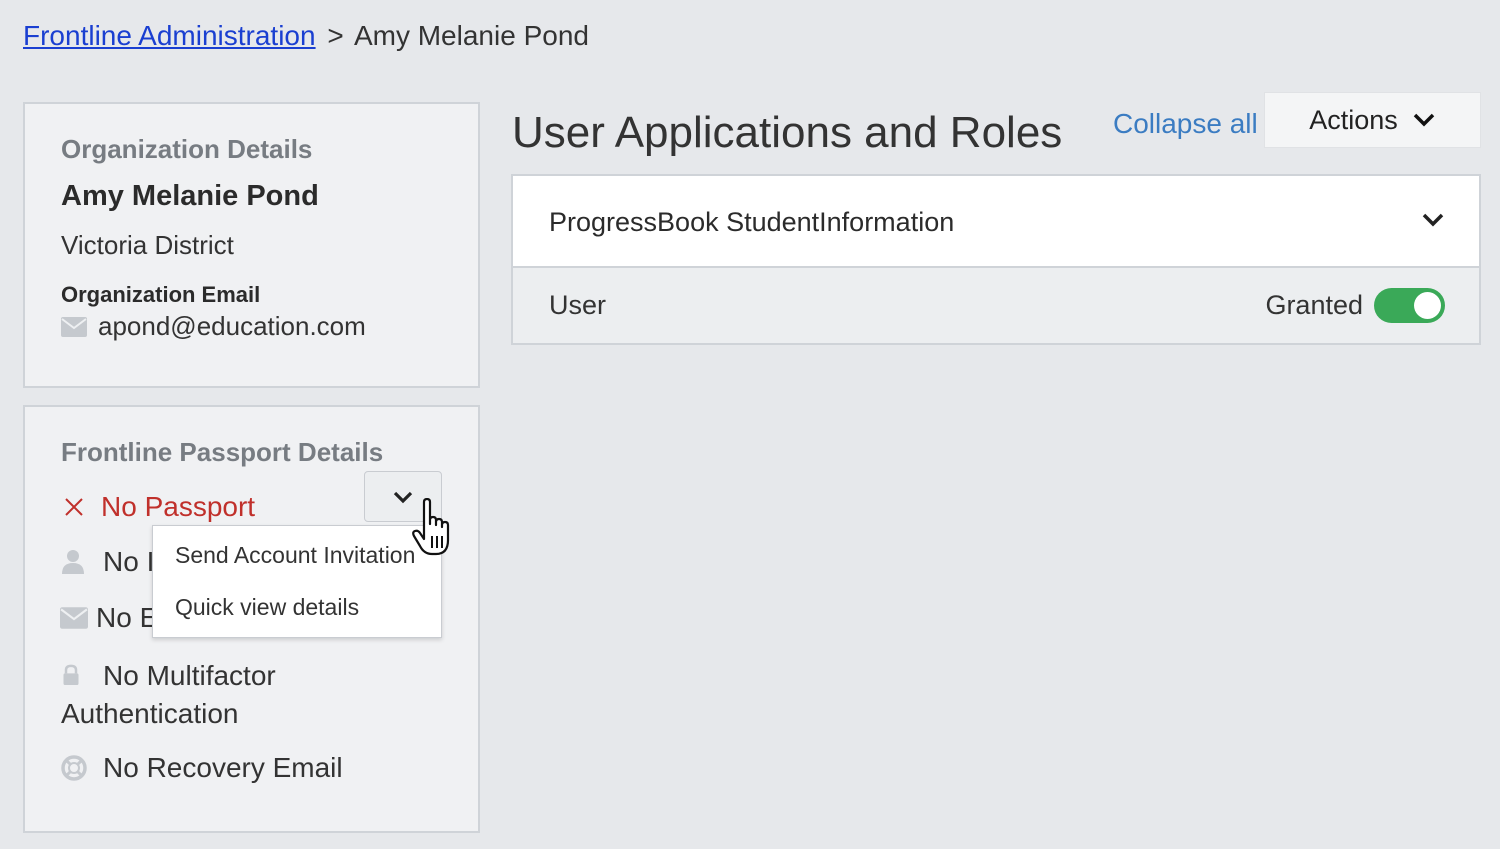 Image resolution: width=1500 pixels, height=849 pixels. What do you see at coordinates (295, 555) in the screenshot?
I see `menu-item-send-account-invitation: Send Account Invitation` at bounding box center [295, 555].